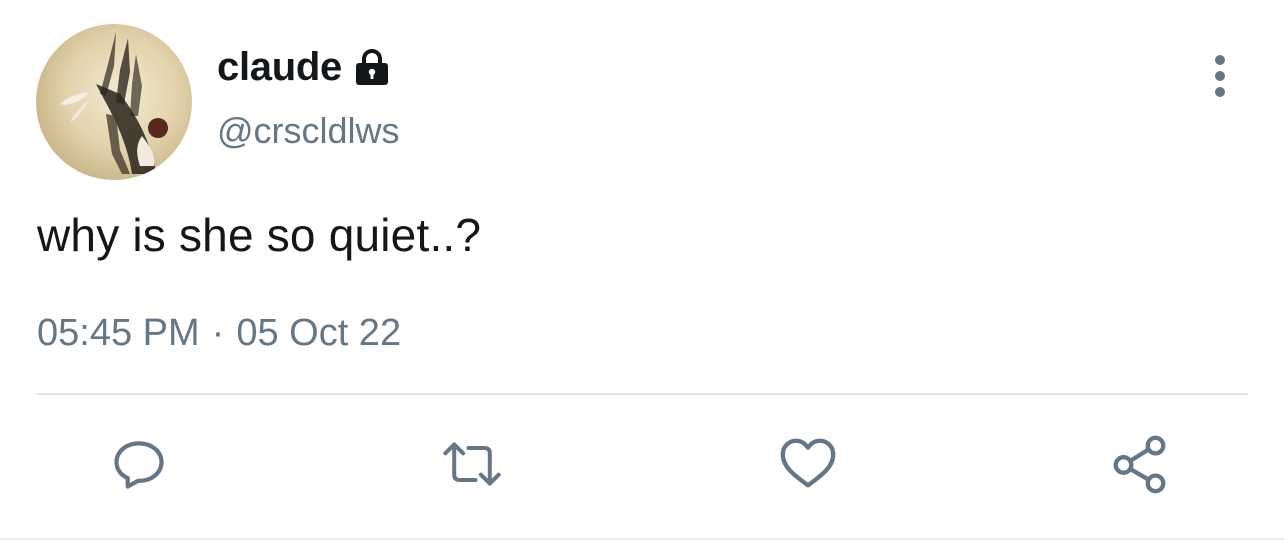  I want to click on more-options-button, so click(1220, 76).